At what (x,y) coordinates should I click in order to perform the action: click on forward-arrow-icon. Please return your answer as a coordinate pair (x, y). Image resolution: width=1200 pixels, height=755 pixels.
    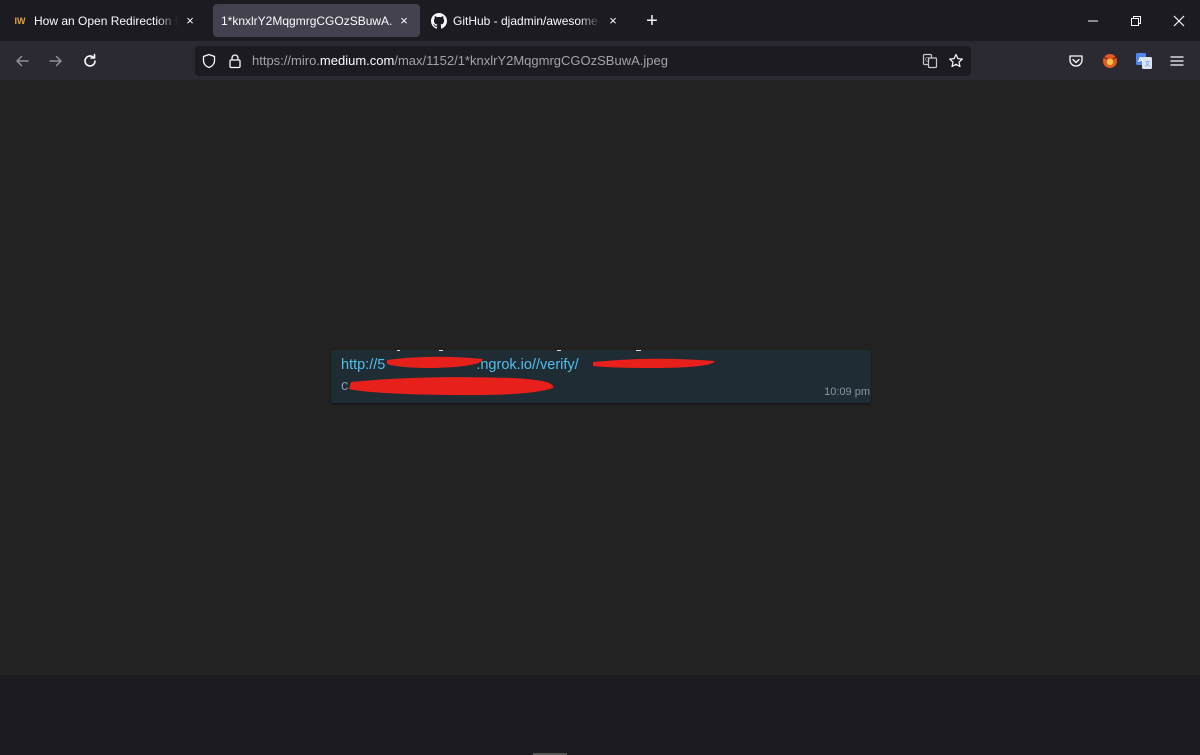
    Looking at the image, I should click on (55, 61).